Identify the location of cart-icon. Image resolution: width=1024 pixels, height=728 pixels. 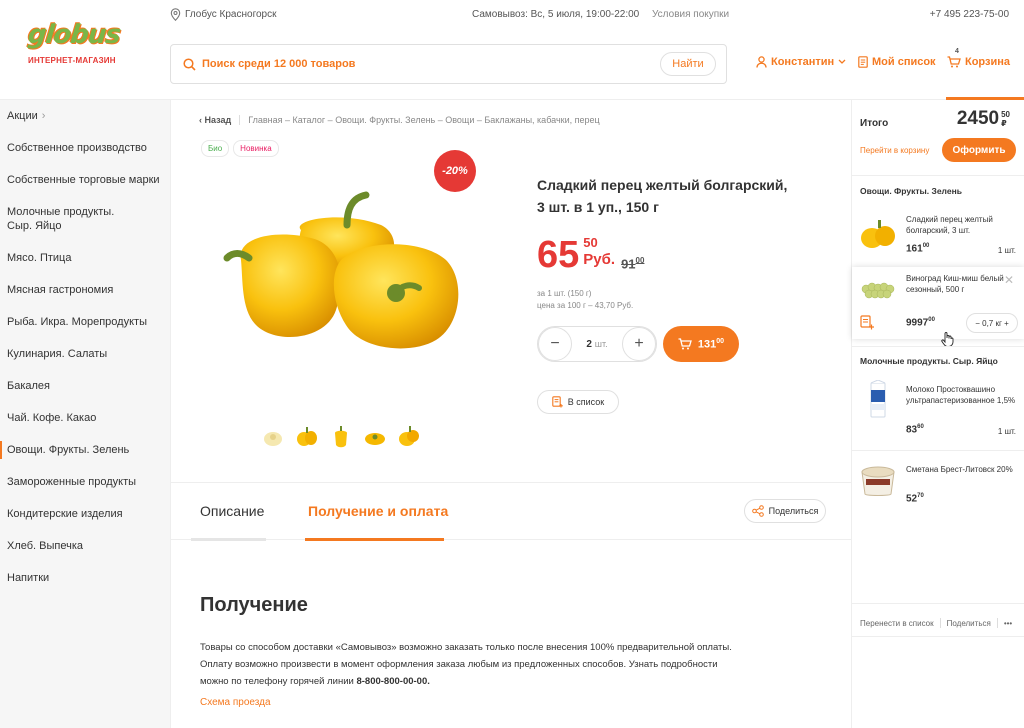
(954, 62).